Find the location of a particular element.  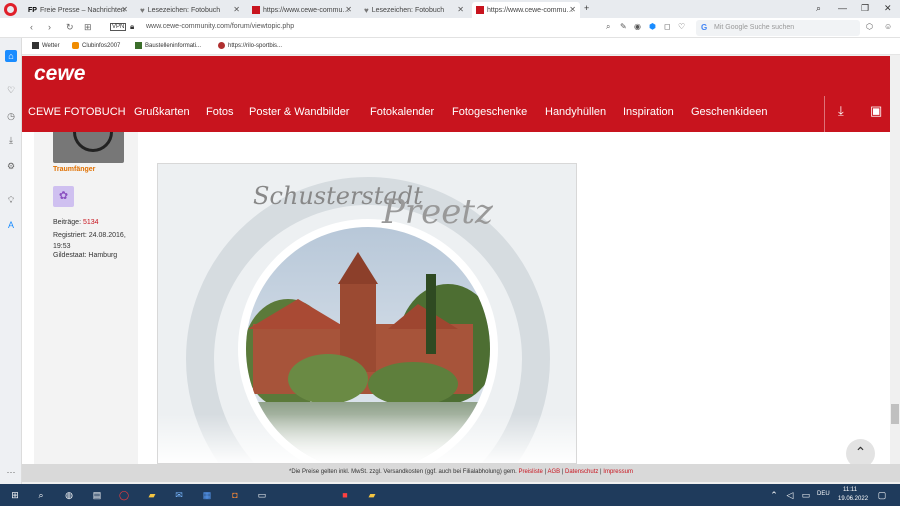

settings-icon: ⚙ is located at coordinates (11, 166).